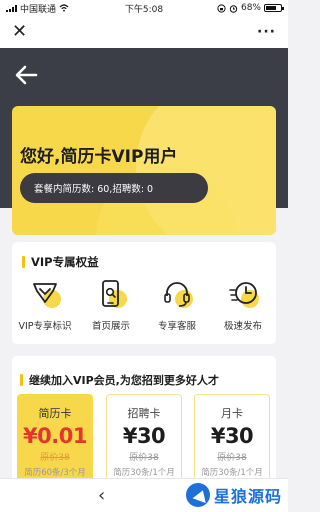 The height and width of the screenshot is (512, 320). I want to click on benefits-title: VIP专属权益, so click(60, 262).